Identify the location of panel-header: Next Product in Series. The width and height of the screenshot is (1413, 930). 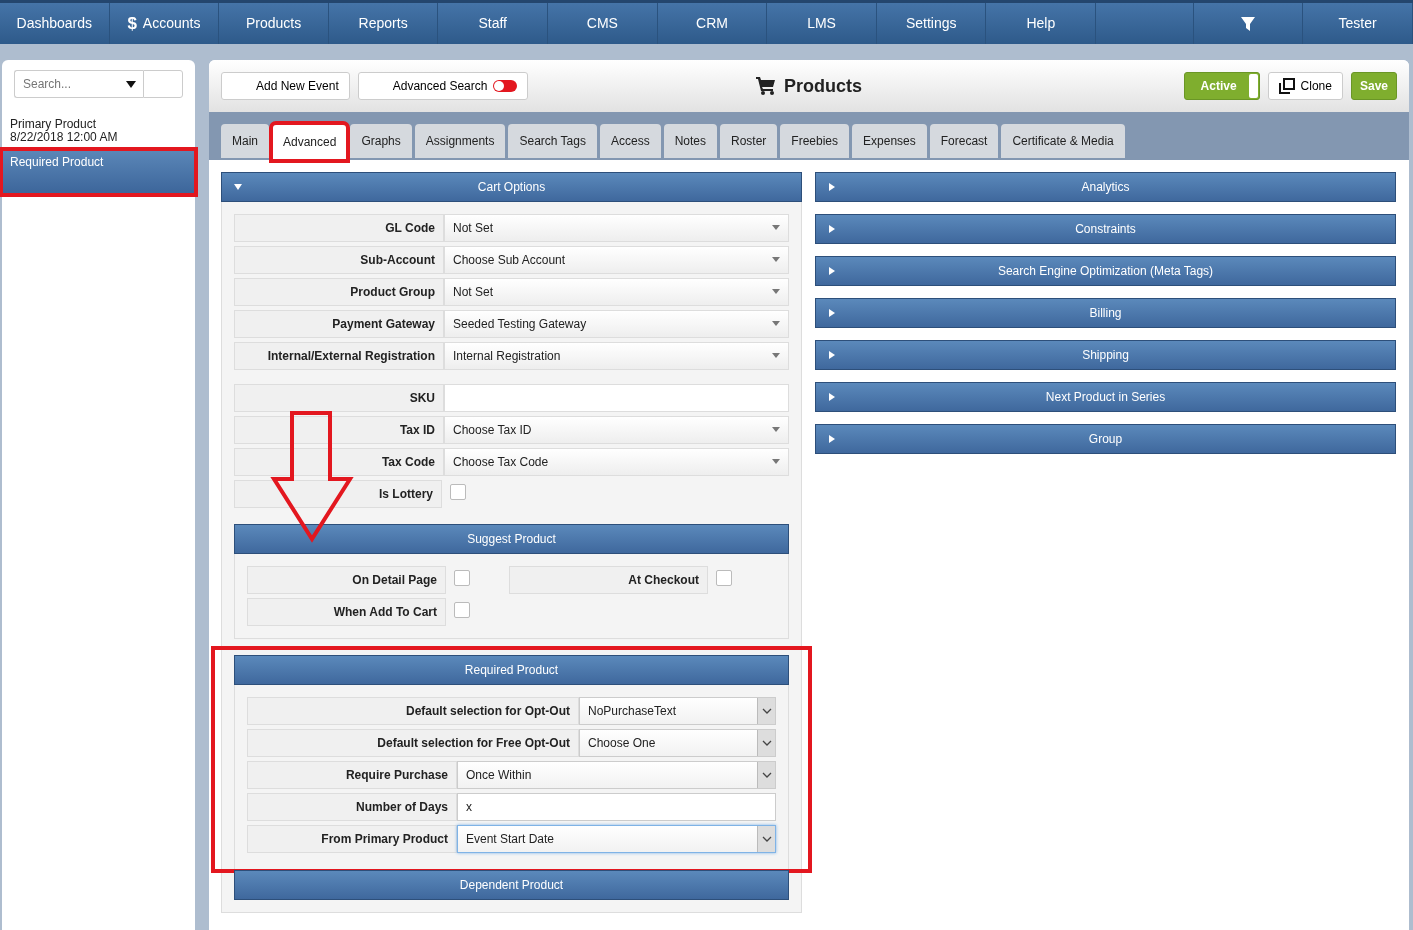
(1105, 397).